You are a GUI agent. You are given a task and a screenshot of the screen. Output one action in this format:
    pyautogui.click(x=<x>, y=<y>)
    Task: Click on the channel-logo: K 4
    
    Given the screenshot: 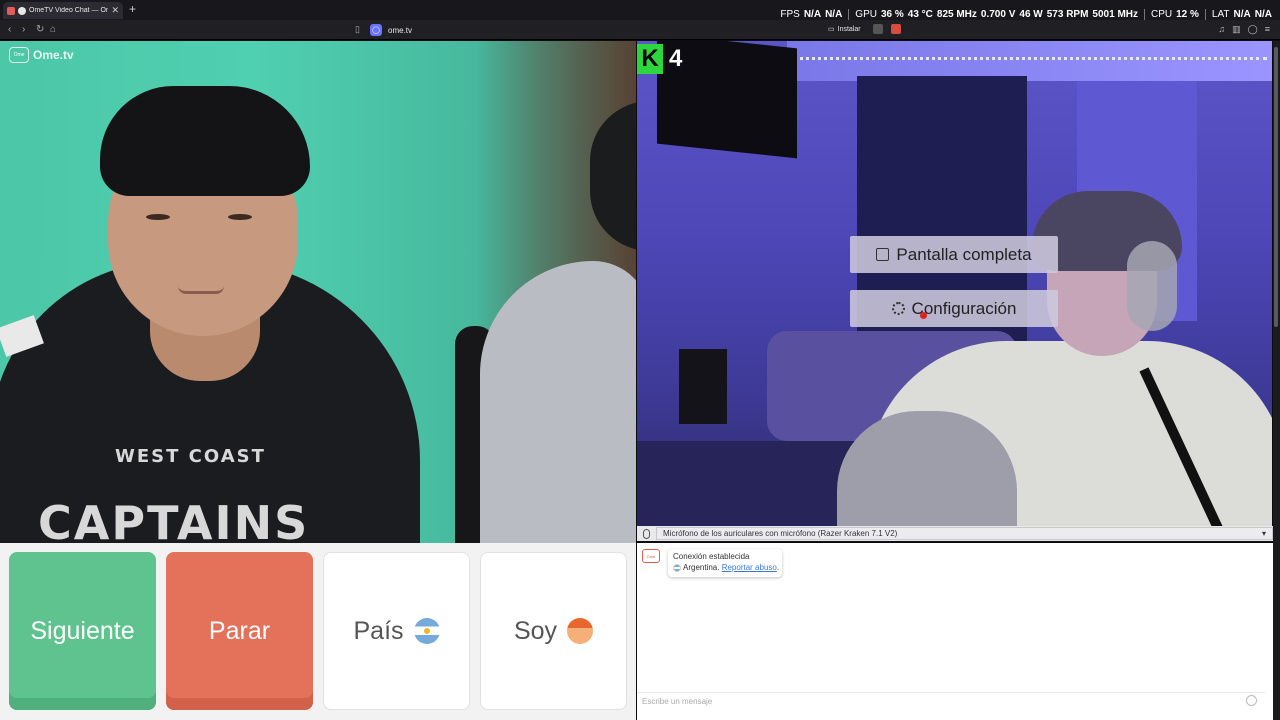 What is the action you would take?
    pyautogui.click(x=659, y=59)
    